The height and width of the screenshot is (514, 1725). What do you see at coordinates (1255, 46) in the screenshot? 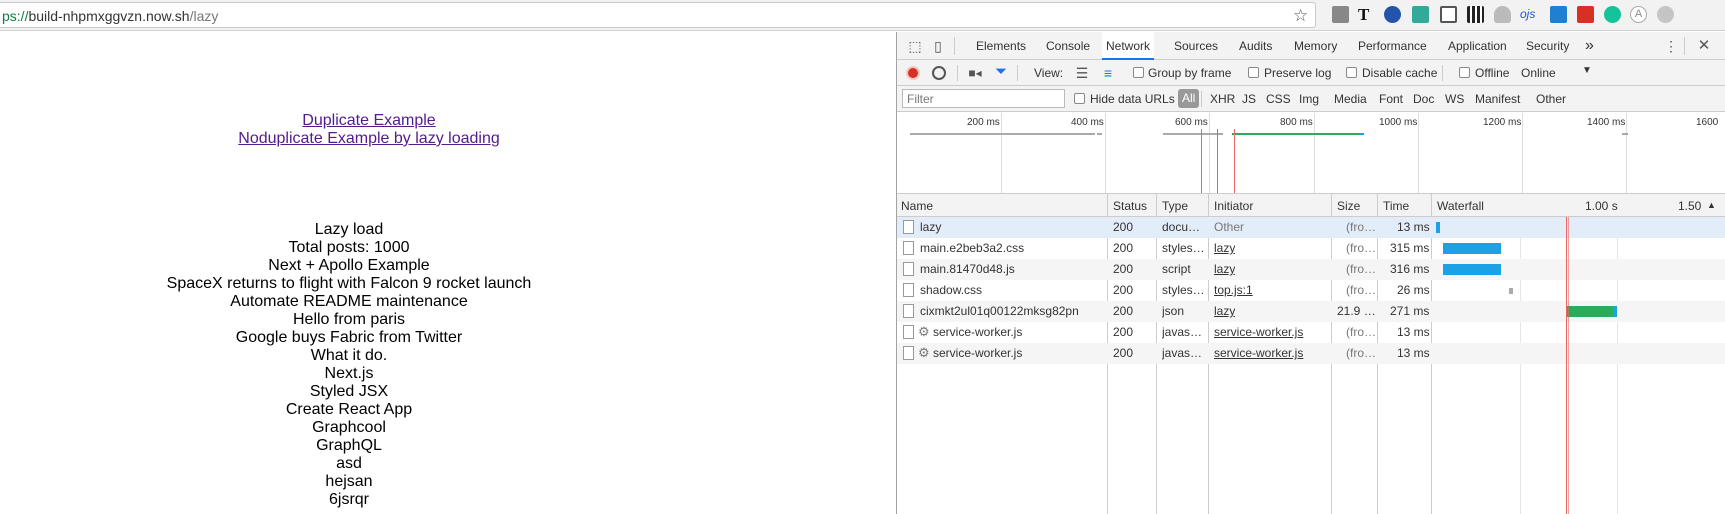
I see `tab-audits: Audits` at bounding box center [1255, 46].